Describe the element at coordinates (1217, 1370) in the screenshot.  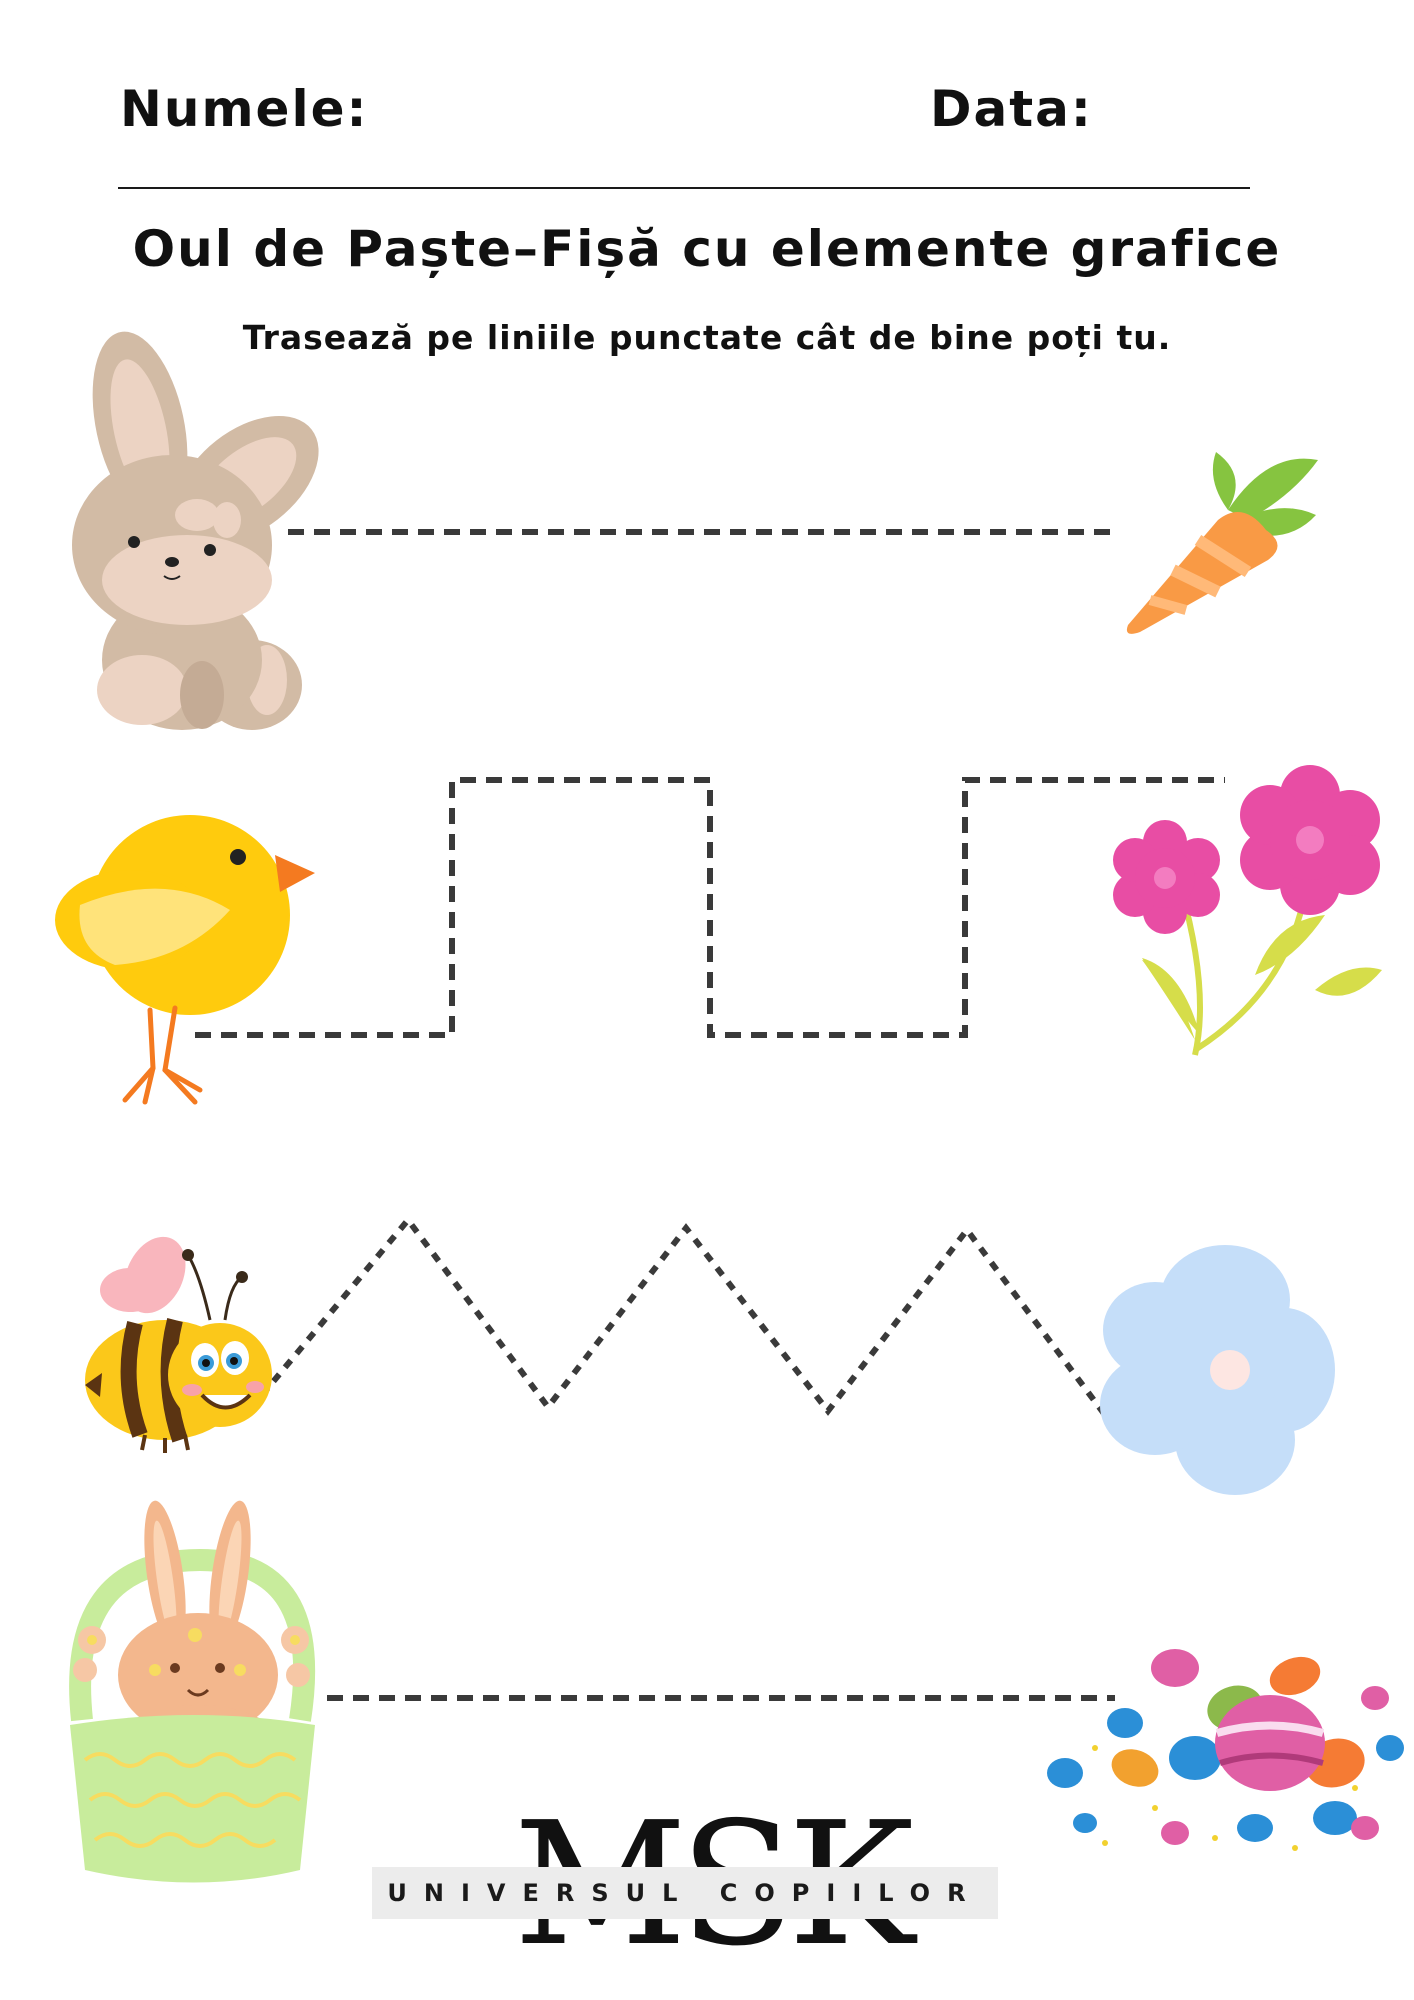
I see `blue-flower-icon` at that location.